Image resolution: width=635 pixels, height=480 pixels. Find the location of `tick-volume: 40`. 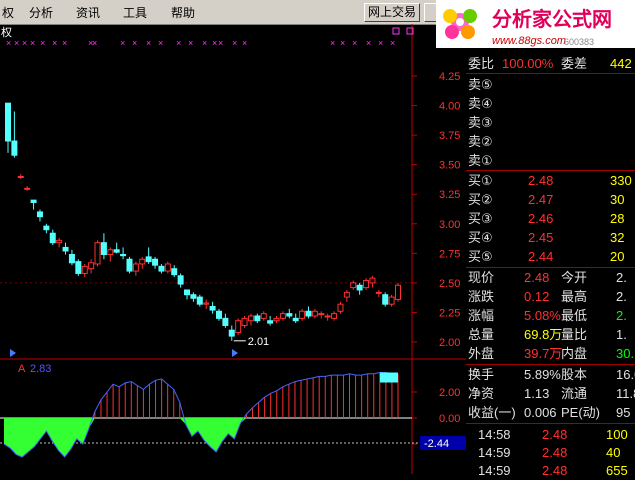

tick-volume: 40 is located at coordinates (613, 452).